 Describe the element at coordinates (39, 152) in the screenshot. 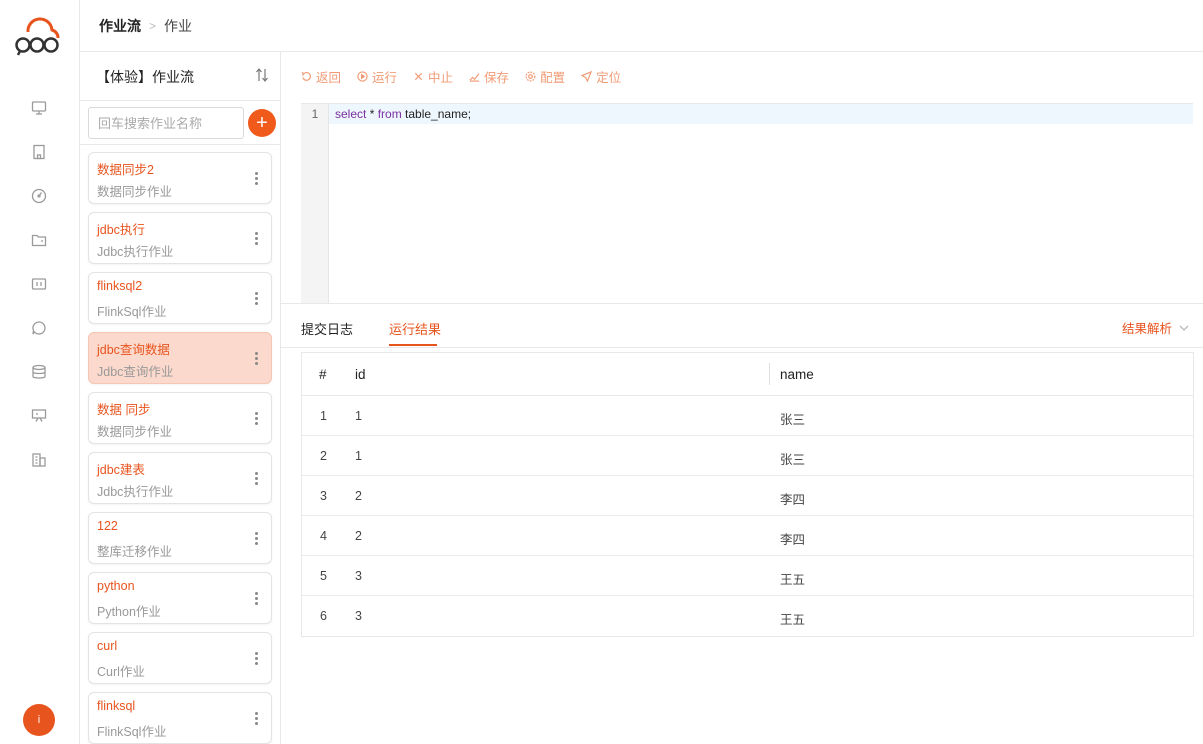

I see `building-icon` at that location.